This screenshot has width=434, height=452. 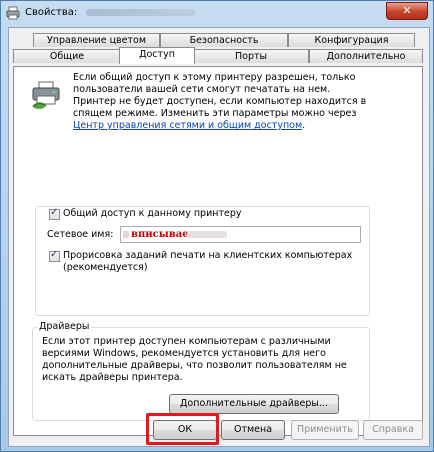 What do you see at coordinates (251, 56) in the screenshot?
I see `tab-ports: Порты` at bounding box center [251, 56].